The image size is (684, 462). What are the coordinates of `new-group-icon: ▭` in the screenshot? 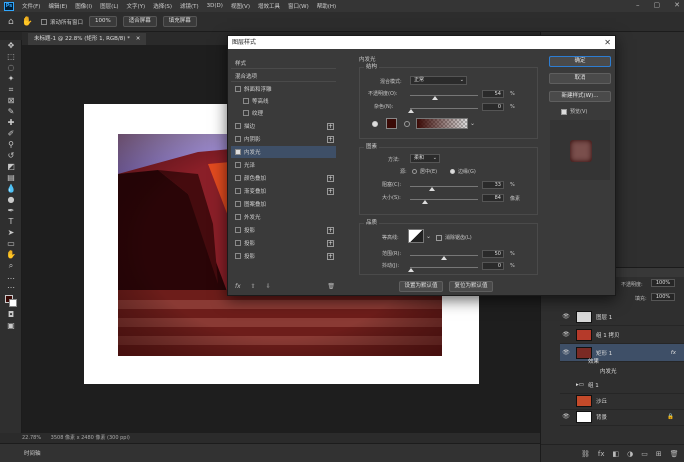 It's located at (644, 454).